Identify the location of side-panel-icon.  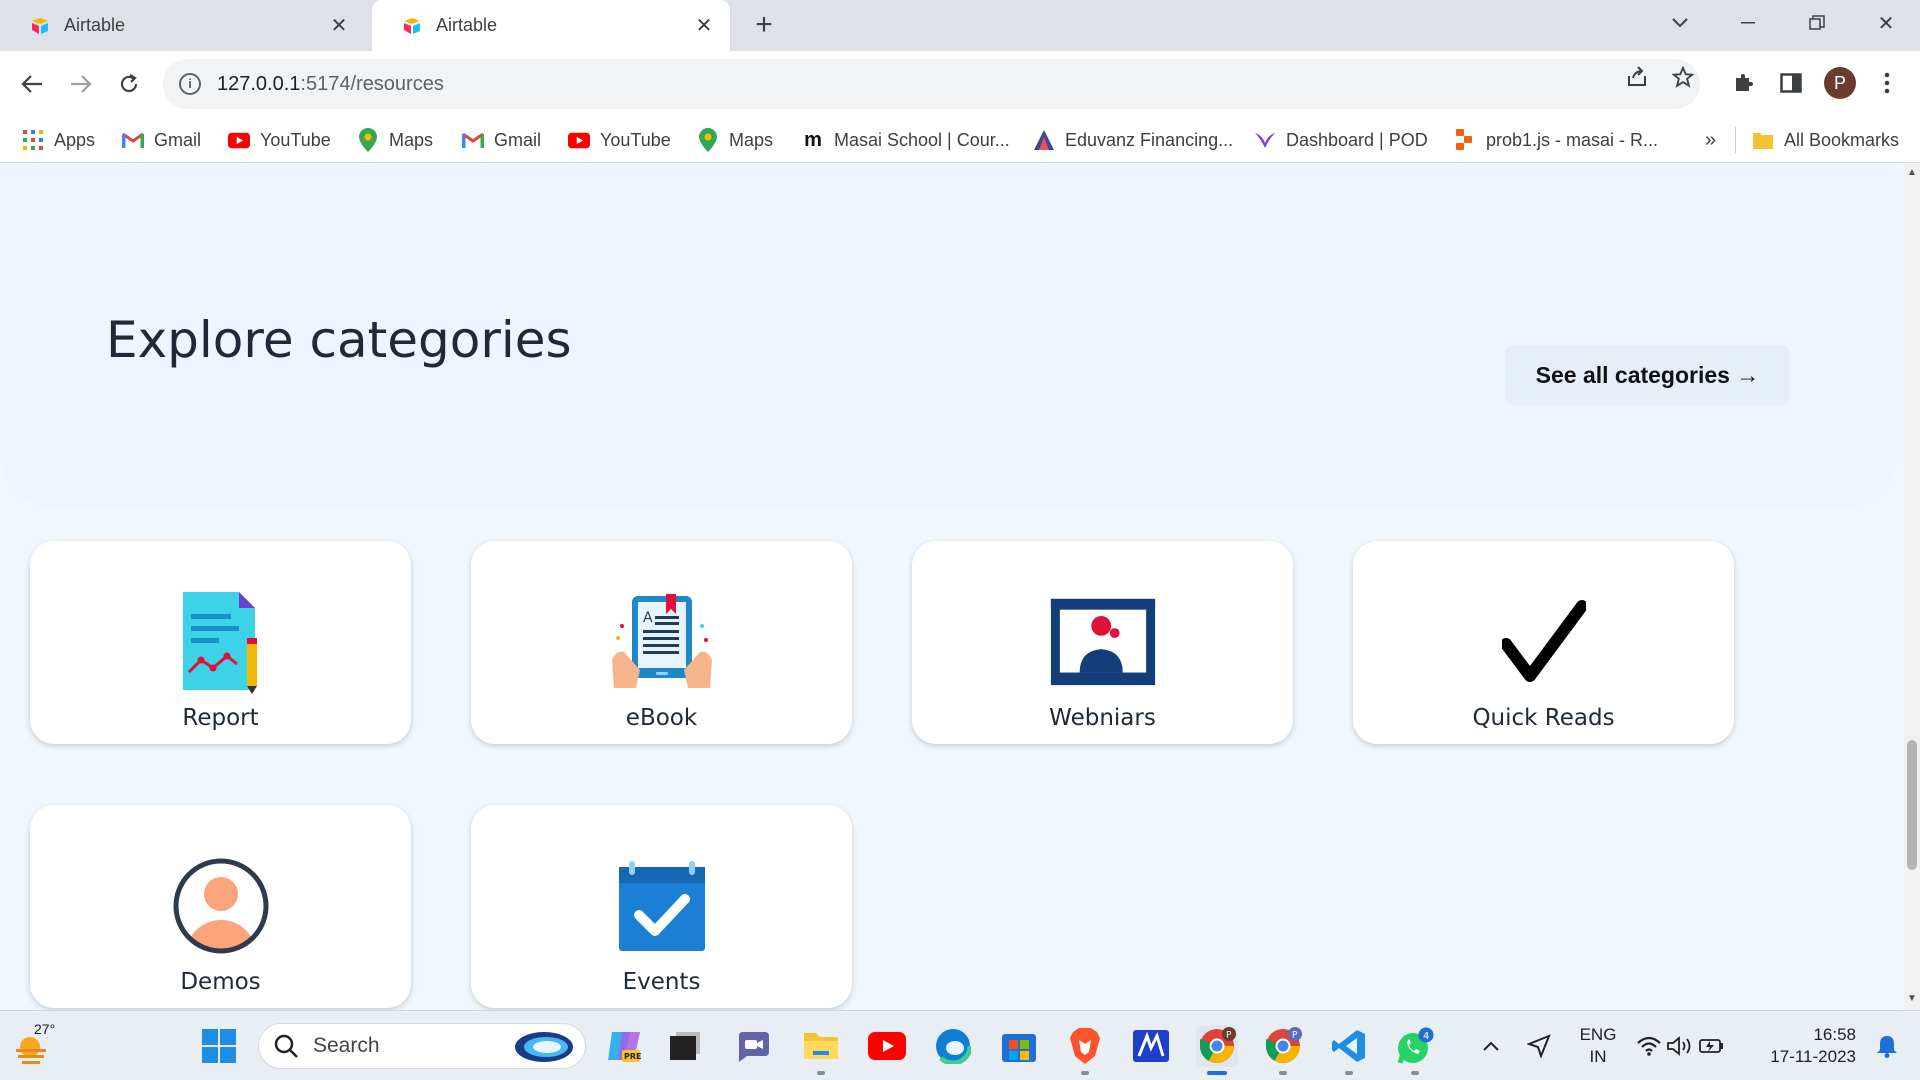
(1791, 83).